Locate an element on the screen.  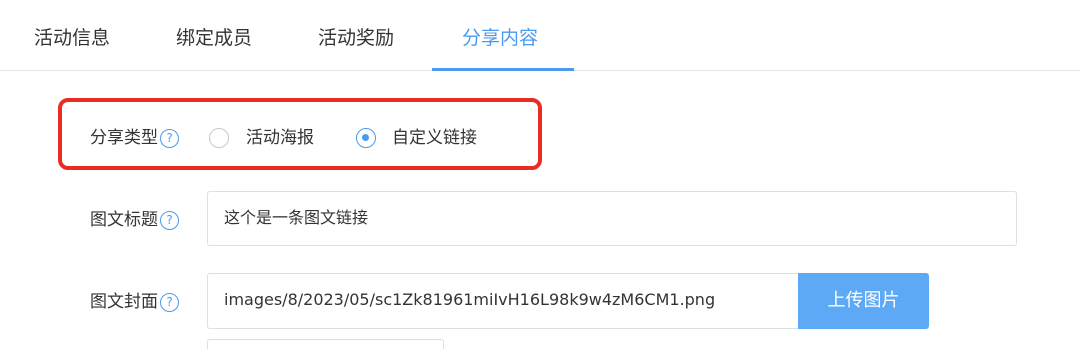
cover-label-text: 图文封面 is located at coordinates (124, 302).